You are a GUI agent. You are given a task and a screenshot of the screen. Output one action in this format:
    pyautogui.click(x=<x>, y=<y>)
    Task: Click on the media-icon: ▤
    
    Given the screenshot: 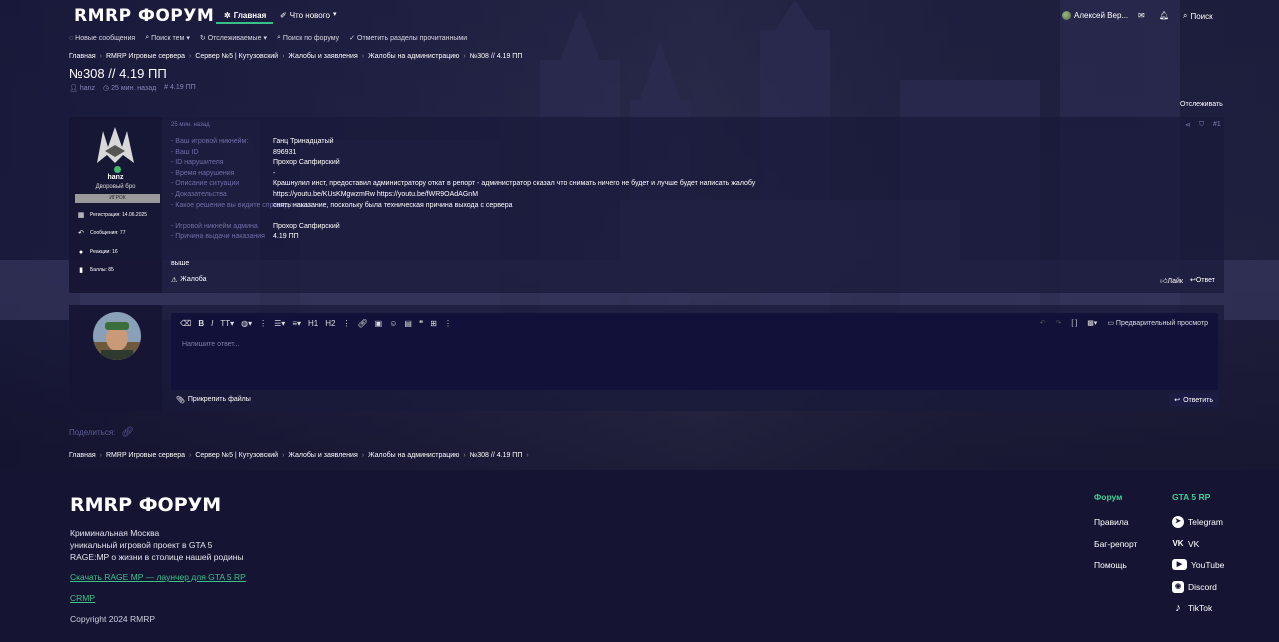 What is the action you would take?
    pyautogui.click(x=408, y=323)
    